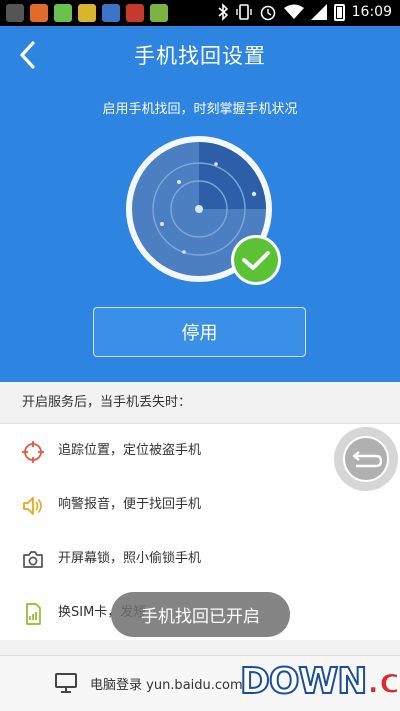 This screenshot has height=711, width=400. Describe the element at coordinates (130, 450) in the screenshot. I see `feature-label: 追踪位置，定位被盗手机` at that location.